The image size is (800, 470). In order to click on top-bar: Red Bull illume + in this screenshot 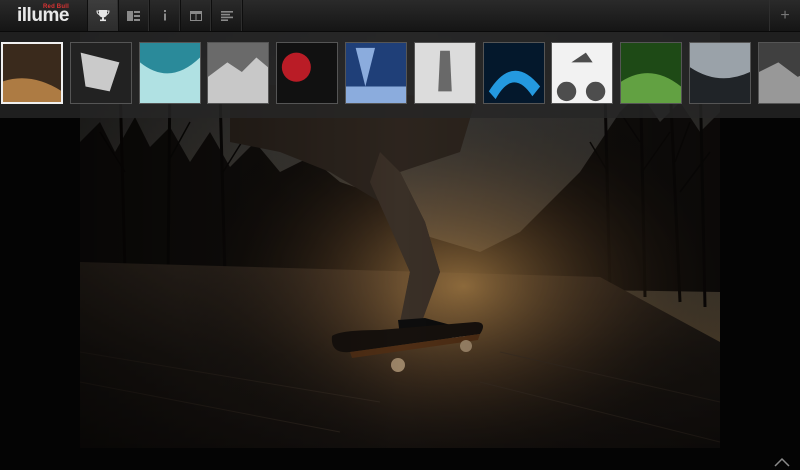, I will do `click(400, 16)`.